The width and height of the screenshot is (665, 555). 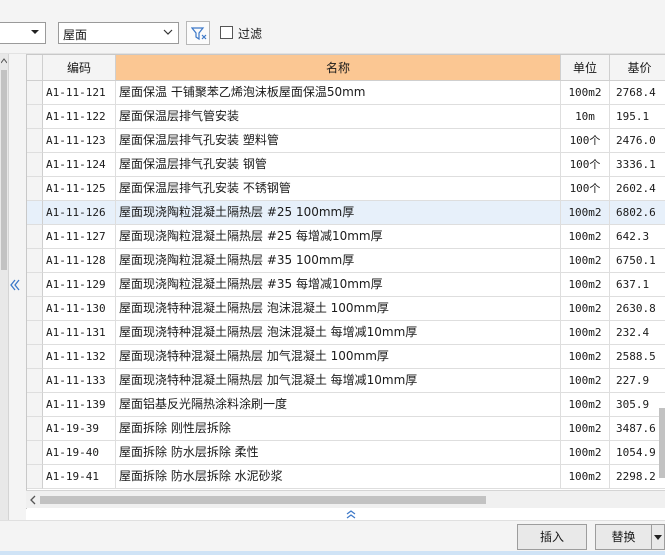 What do you see at coordinates (332, 27) in the screenshot?
I see `toolbar: 屋面 过滤` at bounding box center [332, 27].